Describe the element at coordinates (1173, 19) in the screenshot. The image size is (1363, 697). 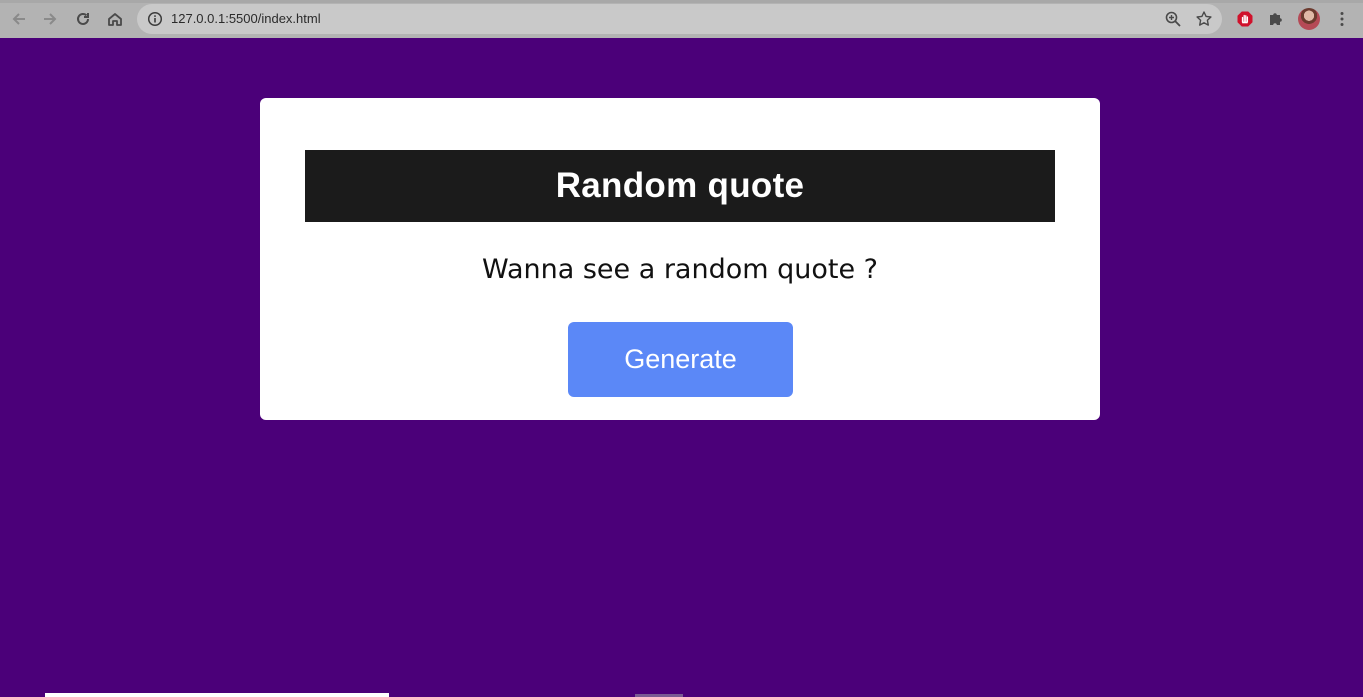
I see `zoom-icon` at that location.